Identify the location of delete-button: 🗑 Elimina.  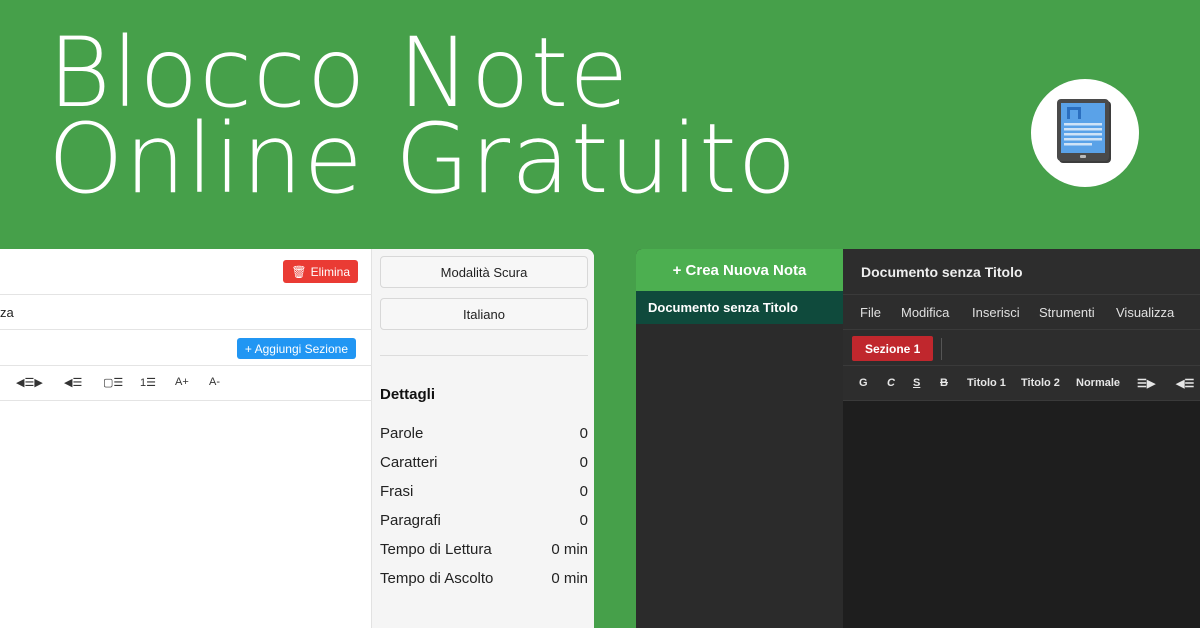
(320, 271).